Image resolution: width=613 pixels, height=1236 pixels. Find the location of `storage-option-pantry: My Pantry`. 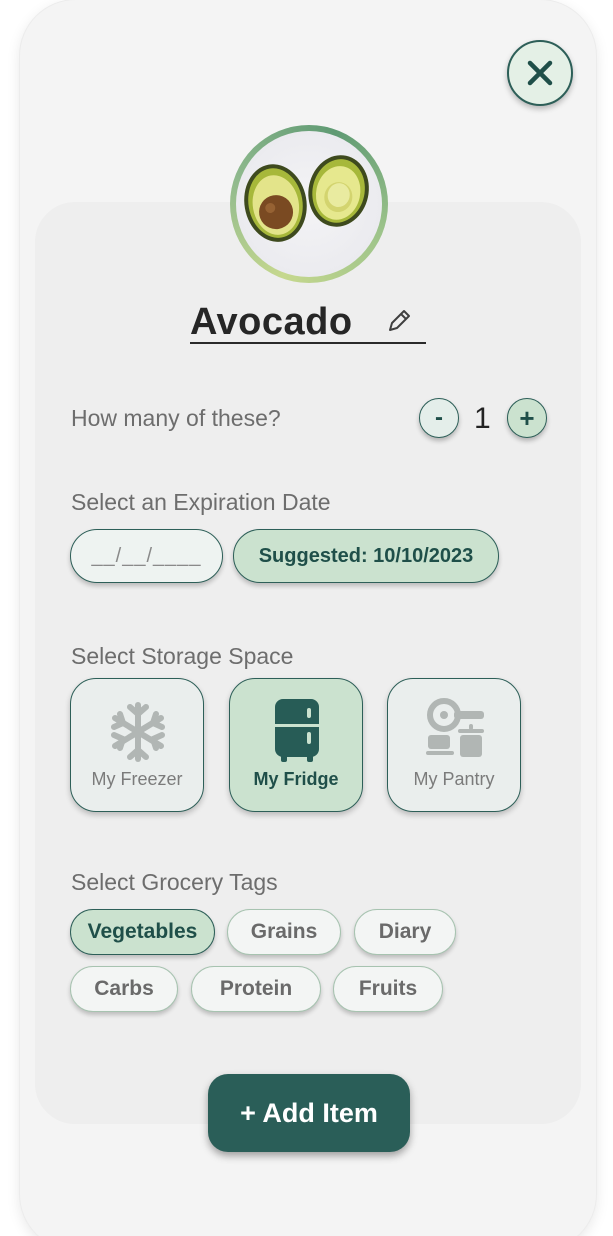

storage-option-pantry: My Pantry is located at coordinates (454, 745).